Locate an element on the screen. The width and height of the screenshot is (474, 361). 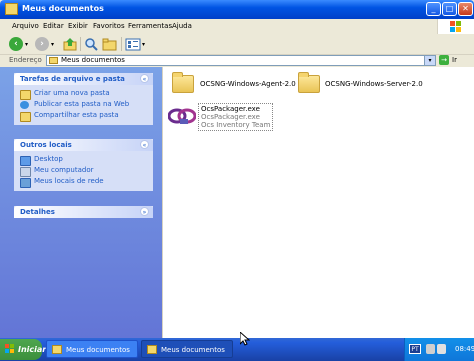
panel-header: Tarefas de arquivo e pasta « is located at coordinates (83, 79).